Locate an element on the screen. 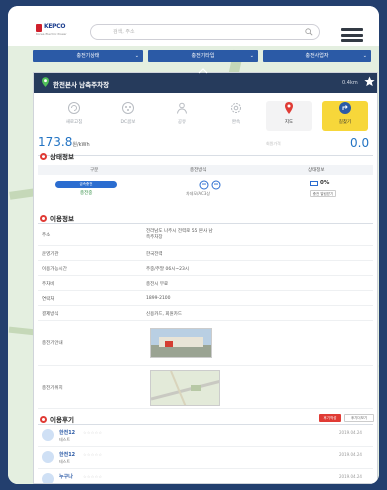 The image size is (387, 490). tool-refresh: 새로고침 is located at coordinates (74, 116).